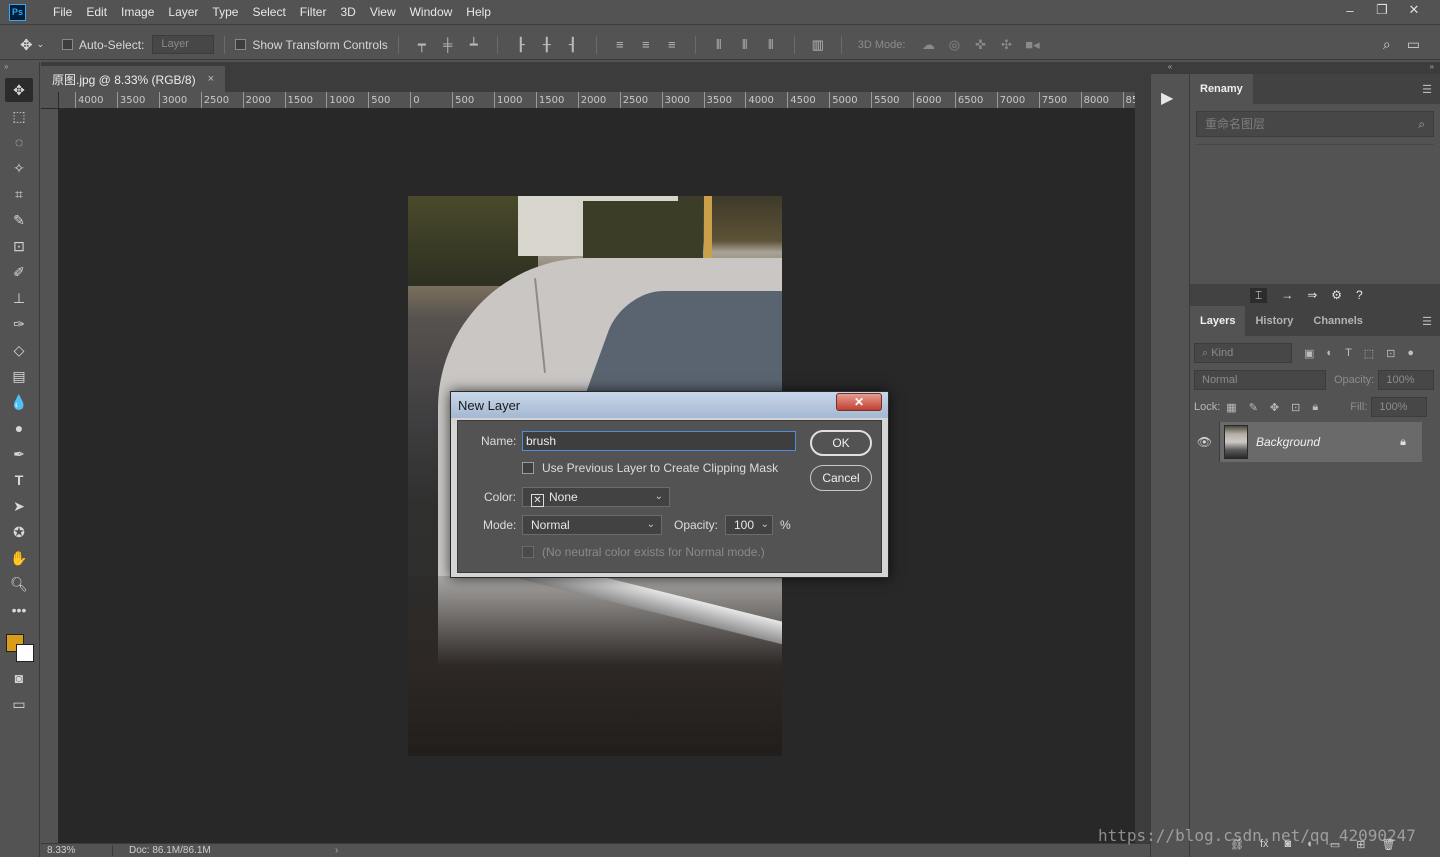 This screenshot has width=1440, height=857. What do you see at coordinates (19, 480) in the screenshot?
I see `type-tool-icon: T` at bounding box center [19, 480].